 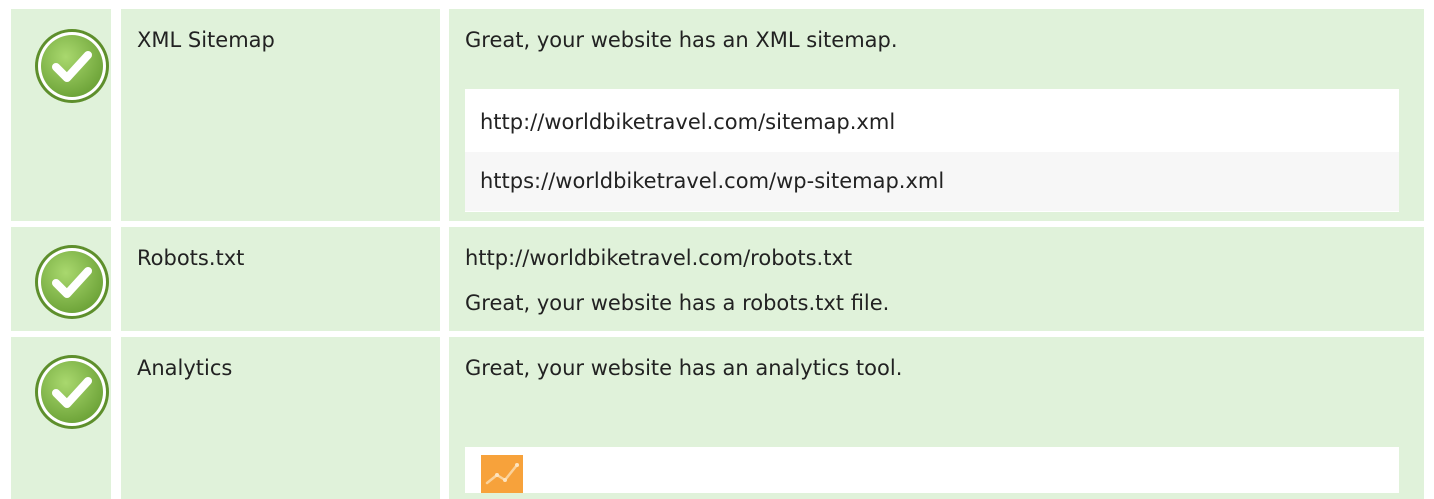 What do you see at coordinates (681, 40) in the screenshot?
I see `check-message: Great, your website has an XML sitemap.` at bounding box center [681, 40].